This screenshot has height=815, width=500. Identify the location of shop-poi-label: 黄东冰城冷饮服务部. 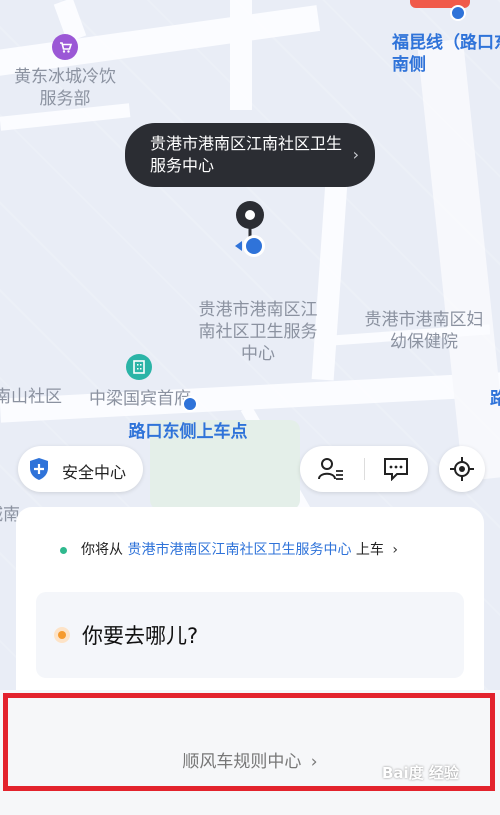
(65, 88).